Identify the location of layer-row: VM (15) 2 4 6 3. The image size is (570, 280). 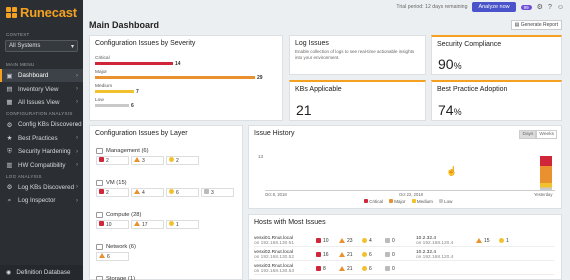
(167, 188).